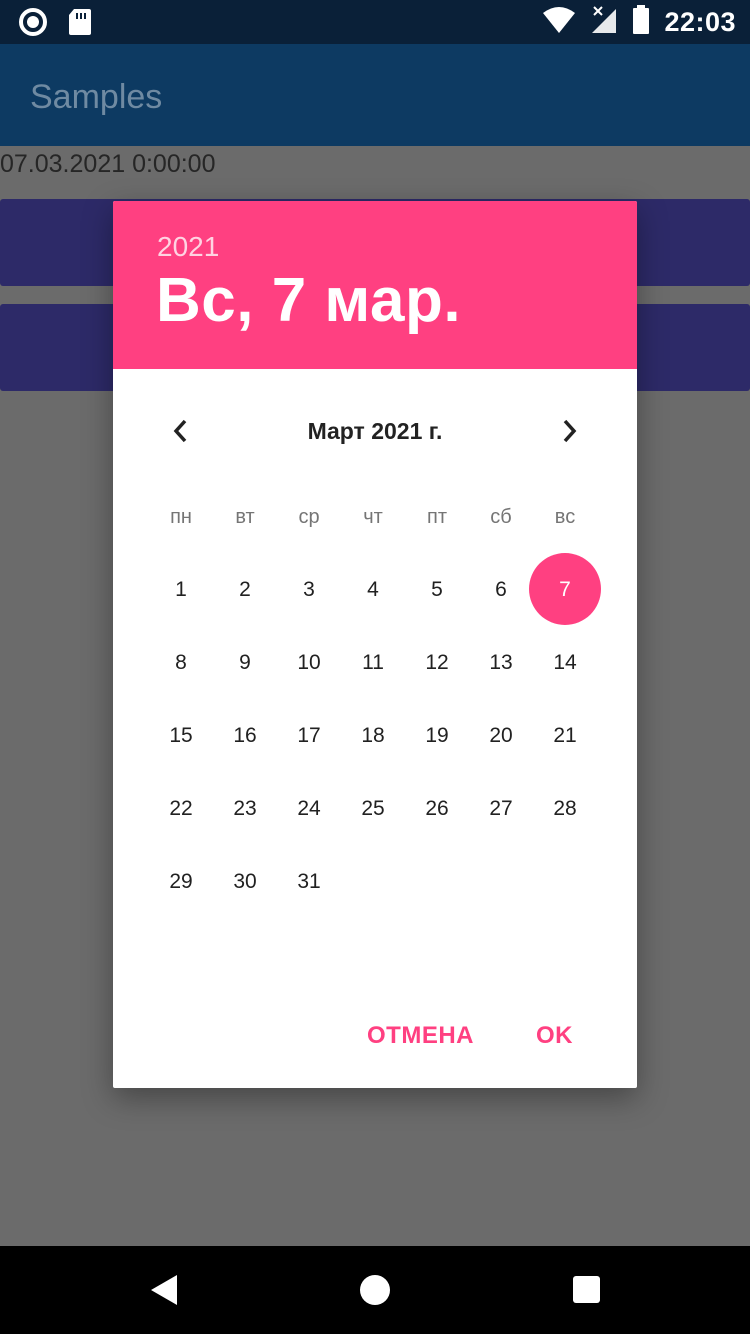 The width and height of the screenshot is (750, 1334). I want to click on day-number: 28, so click(565, 808).